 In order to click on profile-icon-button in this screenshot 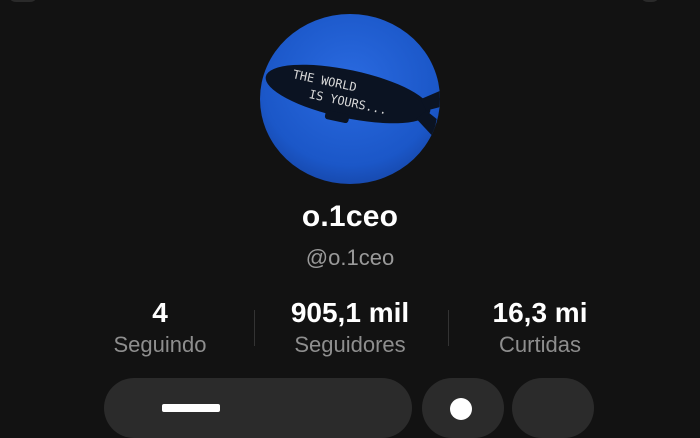, I will do `click(463, 408)`.